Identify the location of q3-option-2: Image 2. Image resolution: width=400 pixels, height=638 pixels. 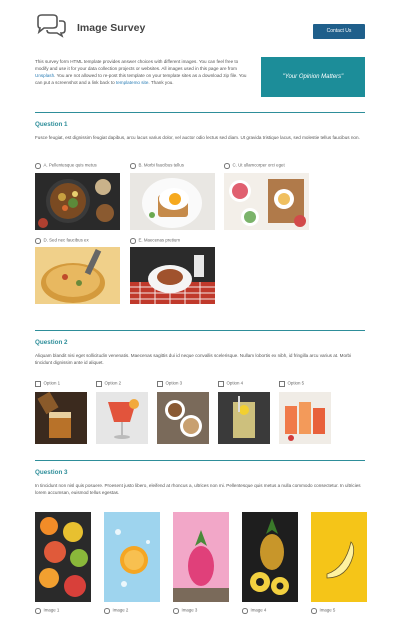
(116, 610).